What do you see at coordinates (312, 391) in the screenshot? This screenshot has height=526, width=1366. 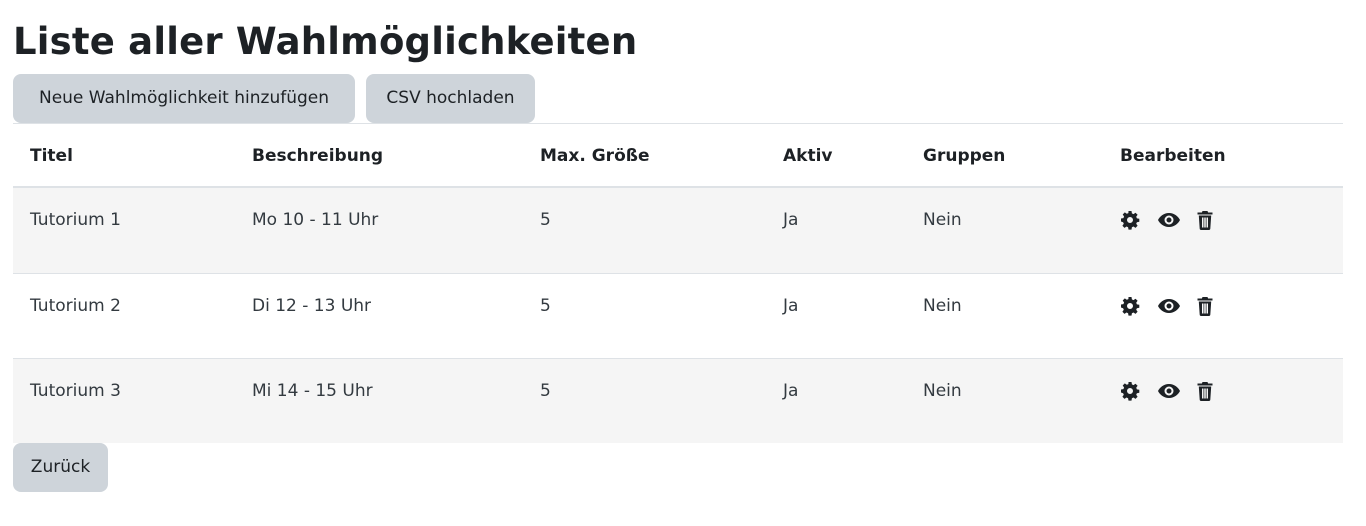 I see `cell-description: Mi 14 - 15 Uhr` at bounding box center [312, 391].